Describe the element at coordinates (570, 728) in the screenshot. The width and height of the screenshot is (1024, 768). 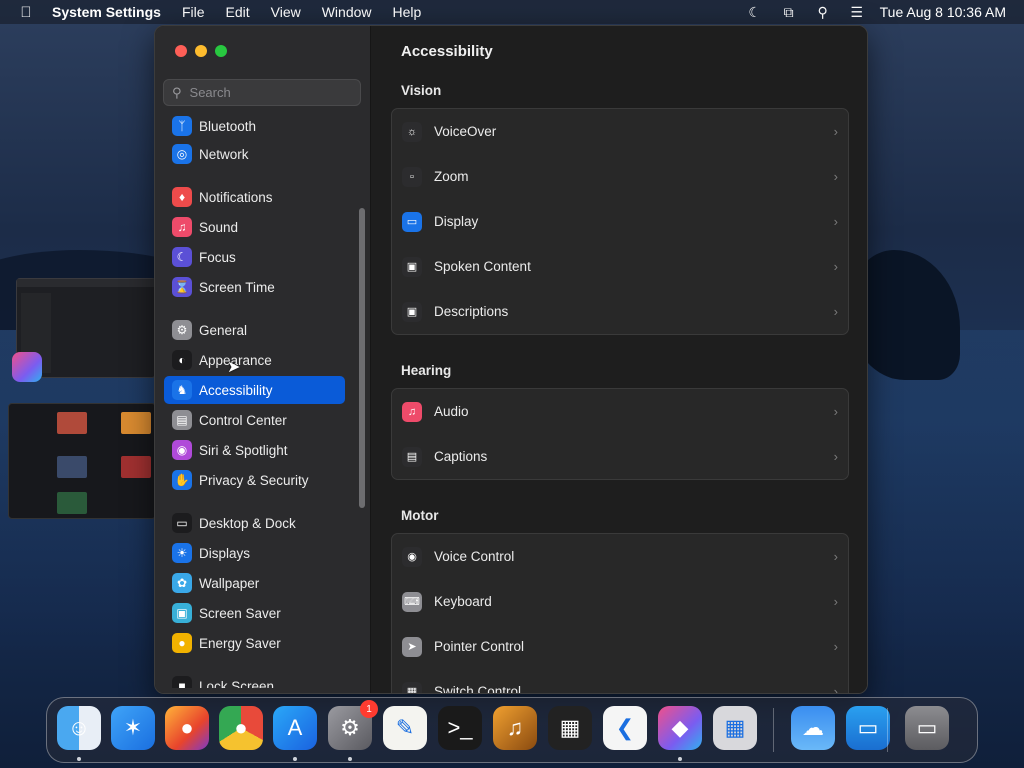
I see `activity-icon: ▦` at that location.